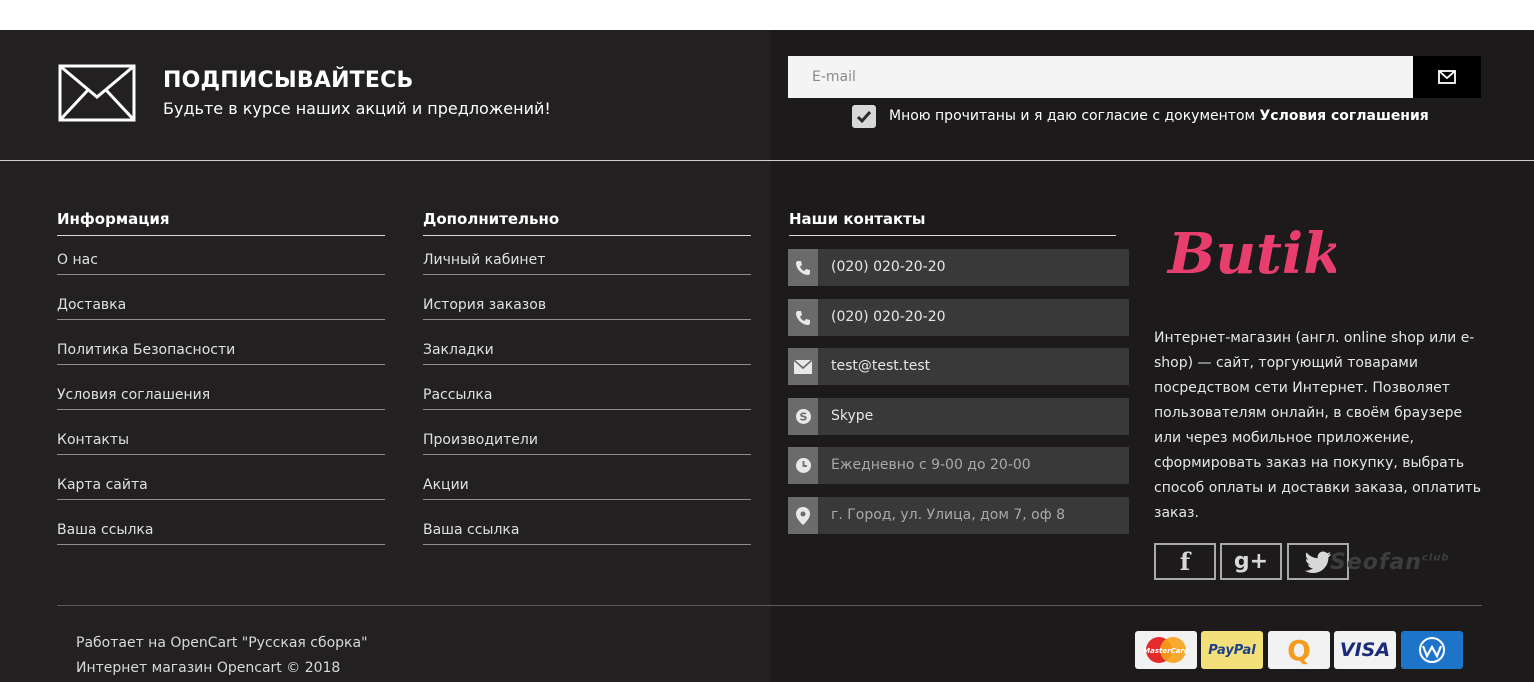 The image size is (1534, 682). What do you see at coordinates (587, 235) in the screenshot?
I see `extra-title-underline` at bounding box center [587, 235].